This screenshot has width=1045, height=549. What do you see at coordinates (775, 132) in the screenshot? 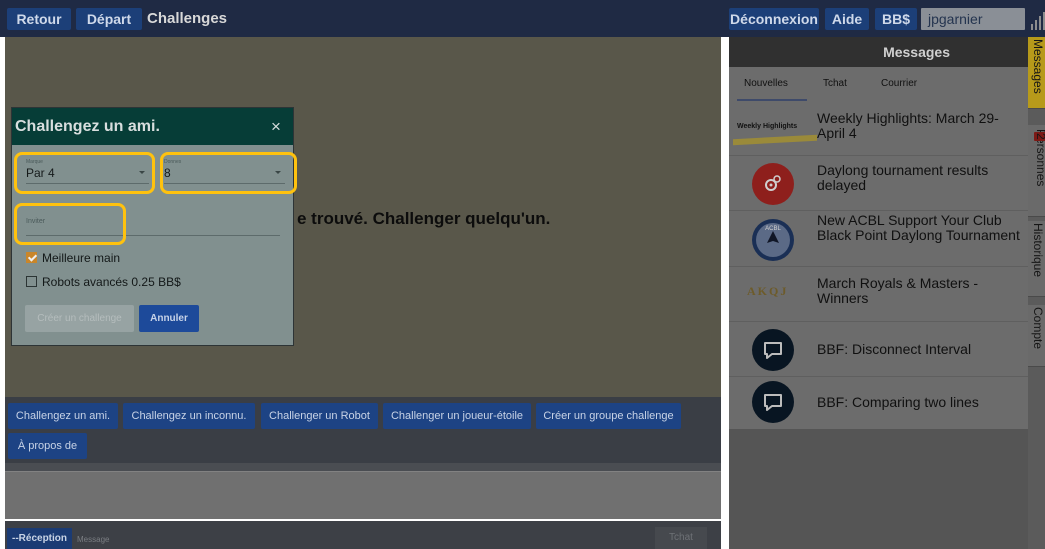
I see `weekly-highlights-logo: Weekly Highlights` at bounding box center [775, 132].